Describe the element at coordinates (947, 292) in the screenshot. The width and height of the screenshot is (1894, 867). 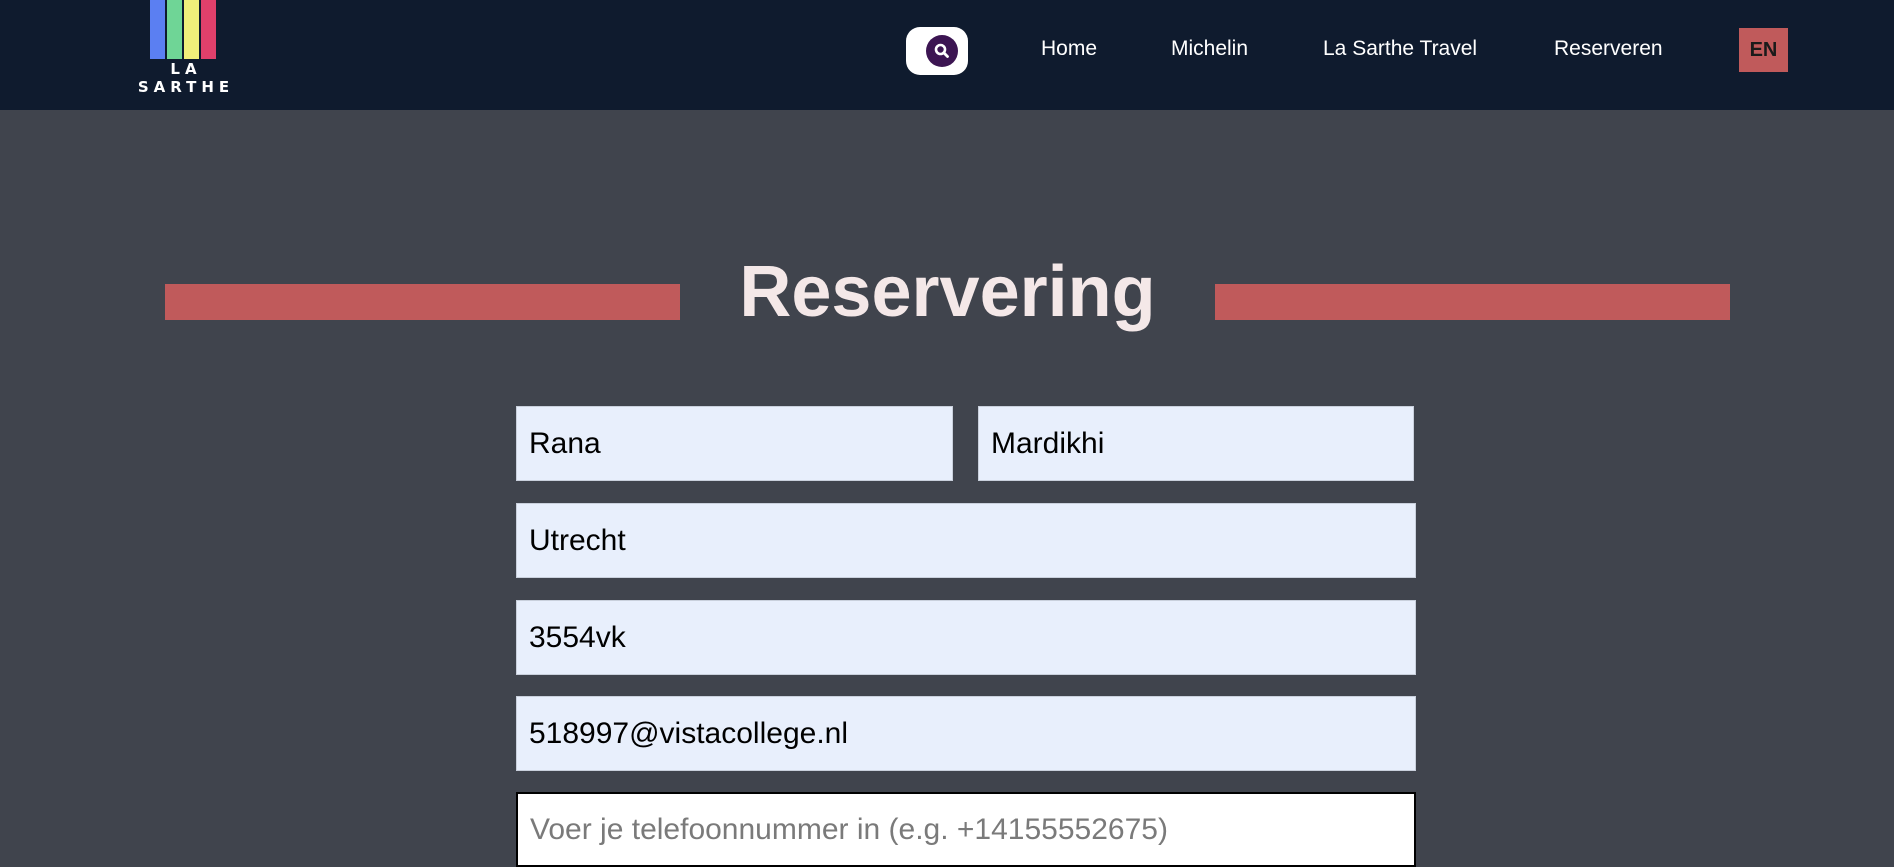
I see `page-title: Reservering` at that location.